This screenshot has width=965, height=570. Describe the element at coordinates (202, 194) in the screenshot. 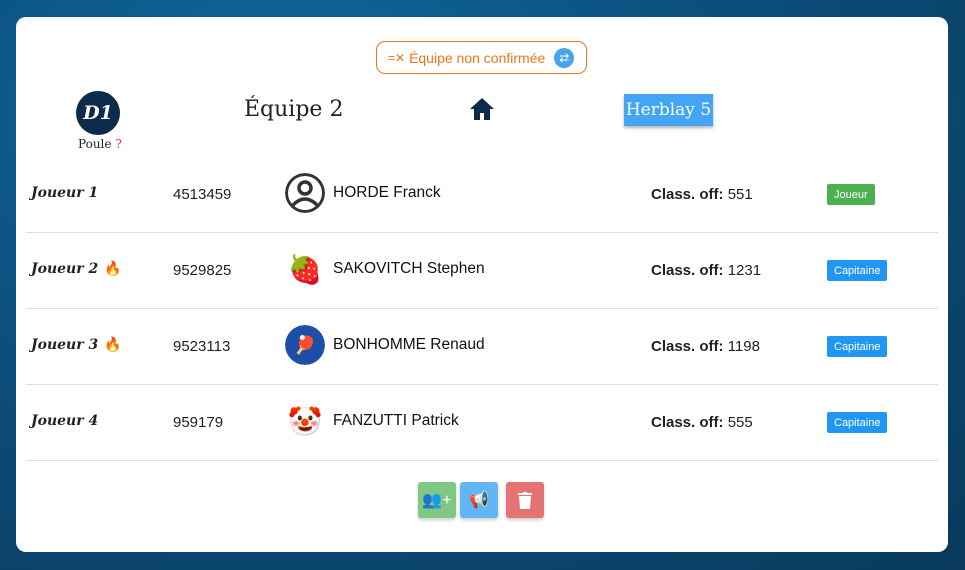

I see `player-license: 4513459` at that location.